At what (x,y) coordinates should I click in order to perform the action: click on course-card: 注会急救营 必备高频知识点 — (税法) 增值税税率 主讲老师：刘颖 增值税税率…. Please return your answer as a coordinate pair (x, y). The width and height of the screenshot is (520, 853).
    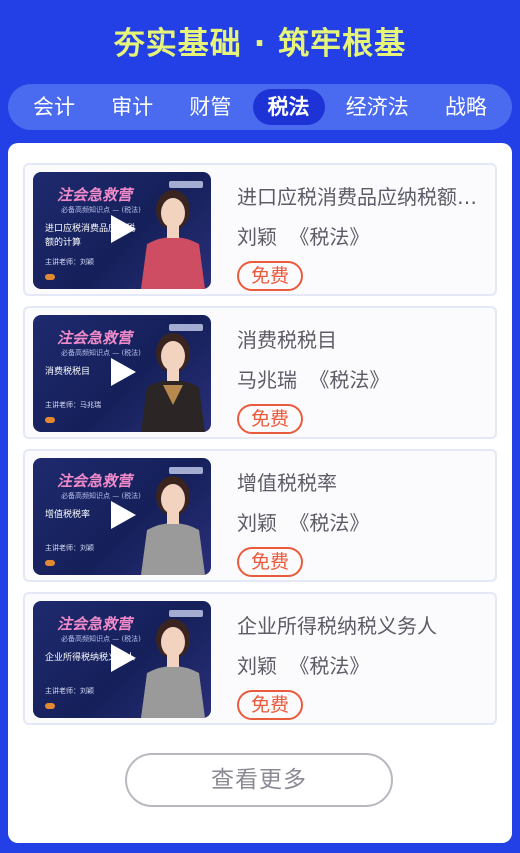
    Looking at the image, I should click on (260, 515).